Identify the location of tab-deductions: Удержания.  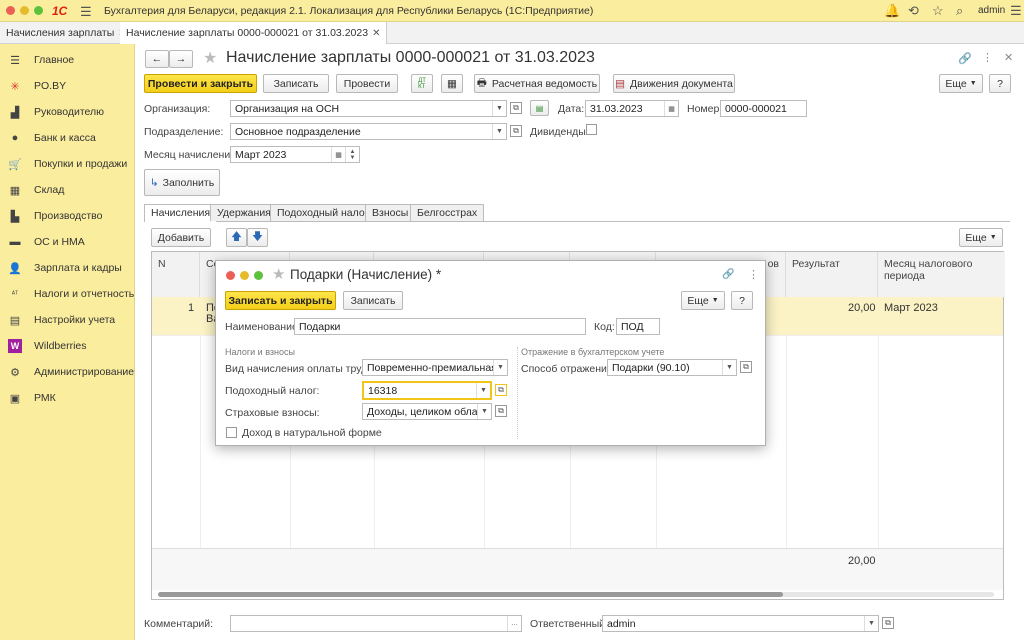
(244, 212).